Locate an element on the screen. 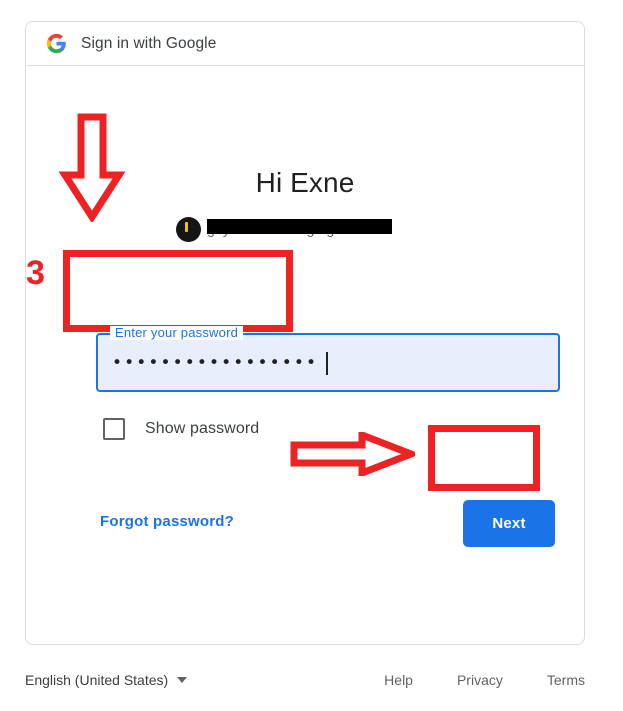  language-selector: English (United States) is located at coordinates (106, 680).